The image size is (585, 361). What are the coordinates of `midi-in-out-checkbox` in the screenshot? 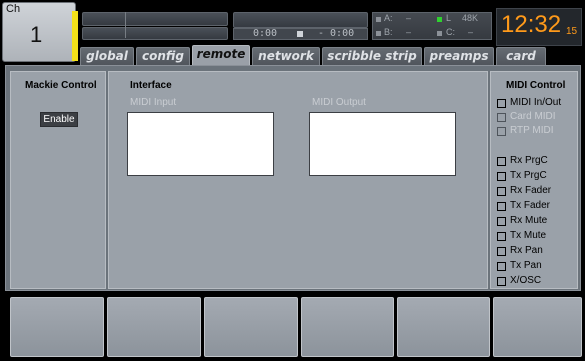 It's located at (501, 103).